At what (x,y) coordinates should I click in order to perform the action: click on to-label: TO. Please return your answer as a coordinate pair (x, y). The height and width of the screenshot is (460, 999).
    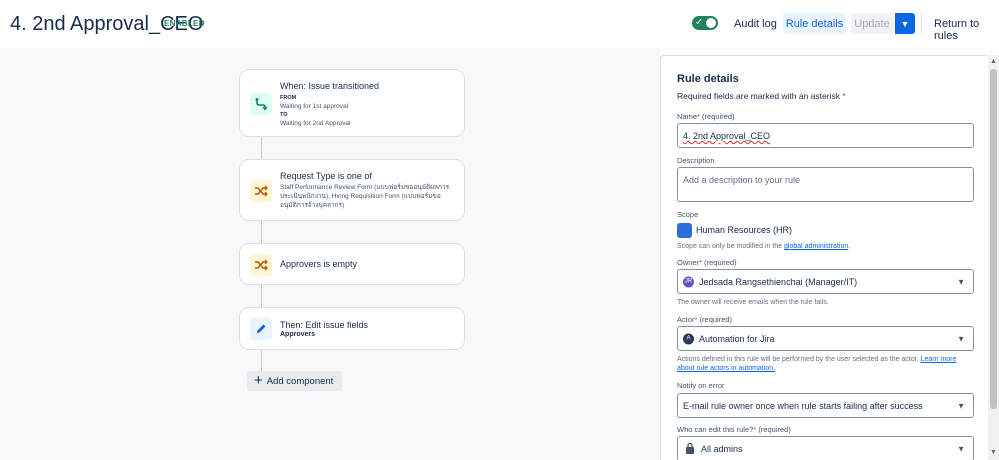
    Looking at the image, I should click on (284, 115).